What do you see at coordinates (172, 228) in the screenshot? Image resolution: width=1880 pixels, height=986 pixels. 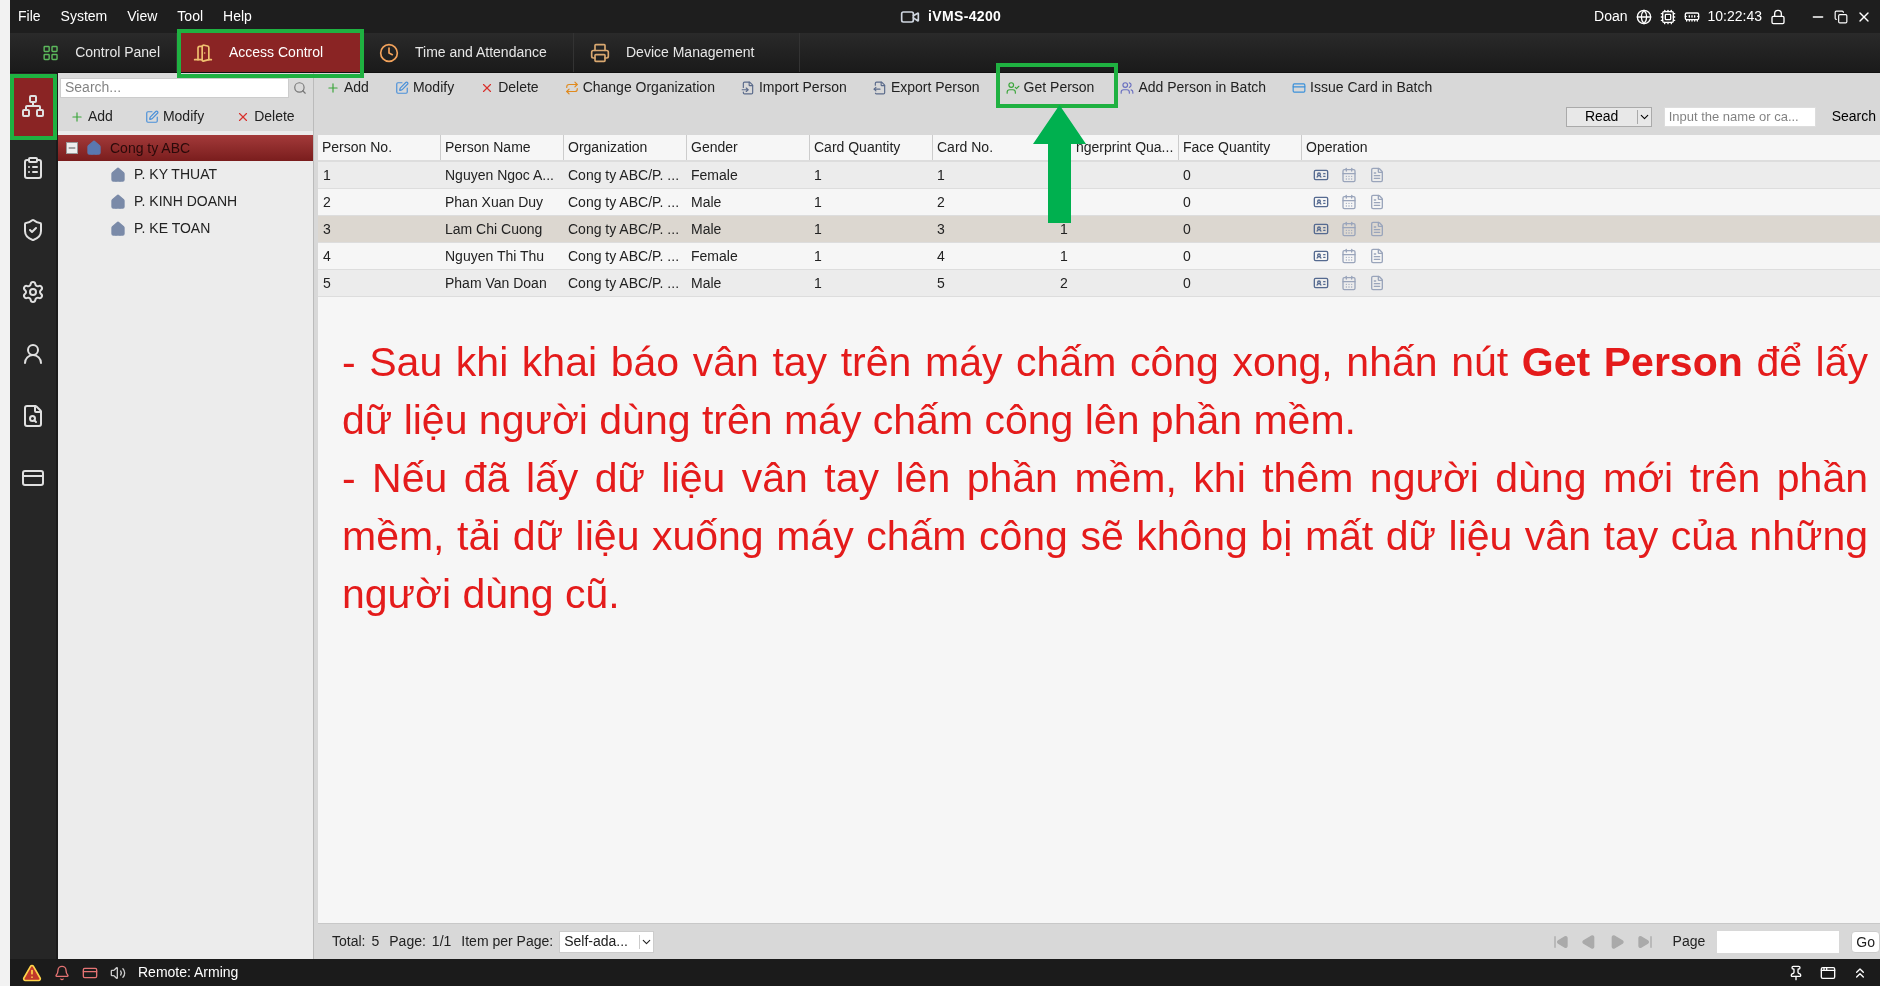 I see `tree-label: P. KE TOAN` at bounding box center [172, 228].